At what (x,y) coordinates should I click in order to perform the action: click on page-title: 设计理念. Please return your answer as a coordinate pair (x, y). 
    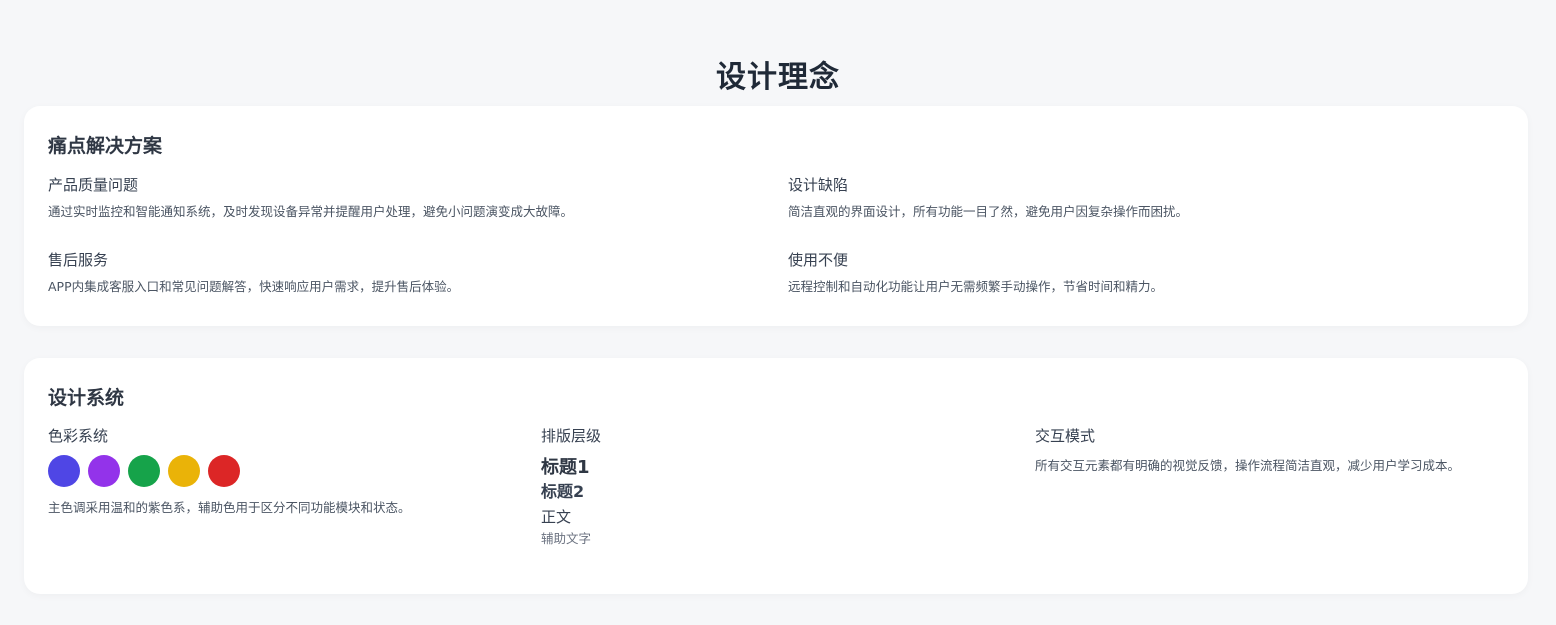
    Looking at the image, I should click on (778, 78).